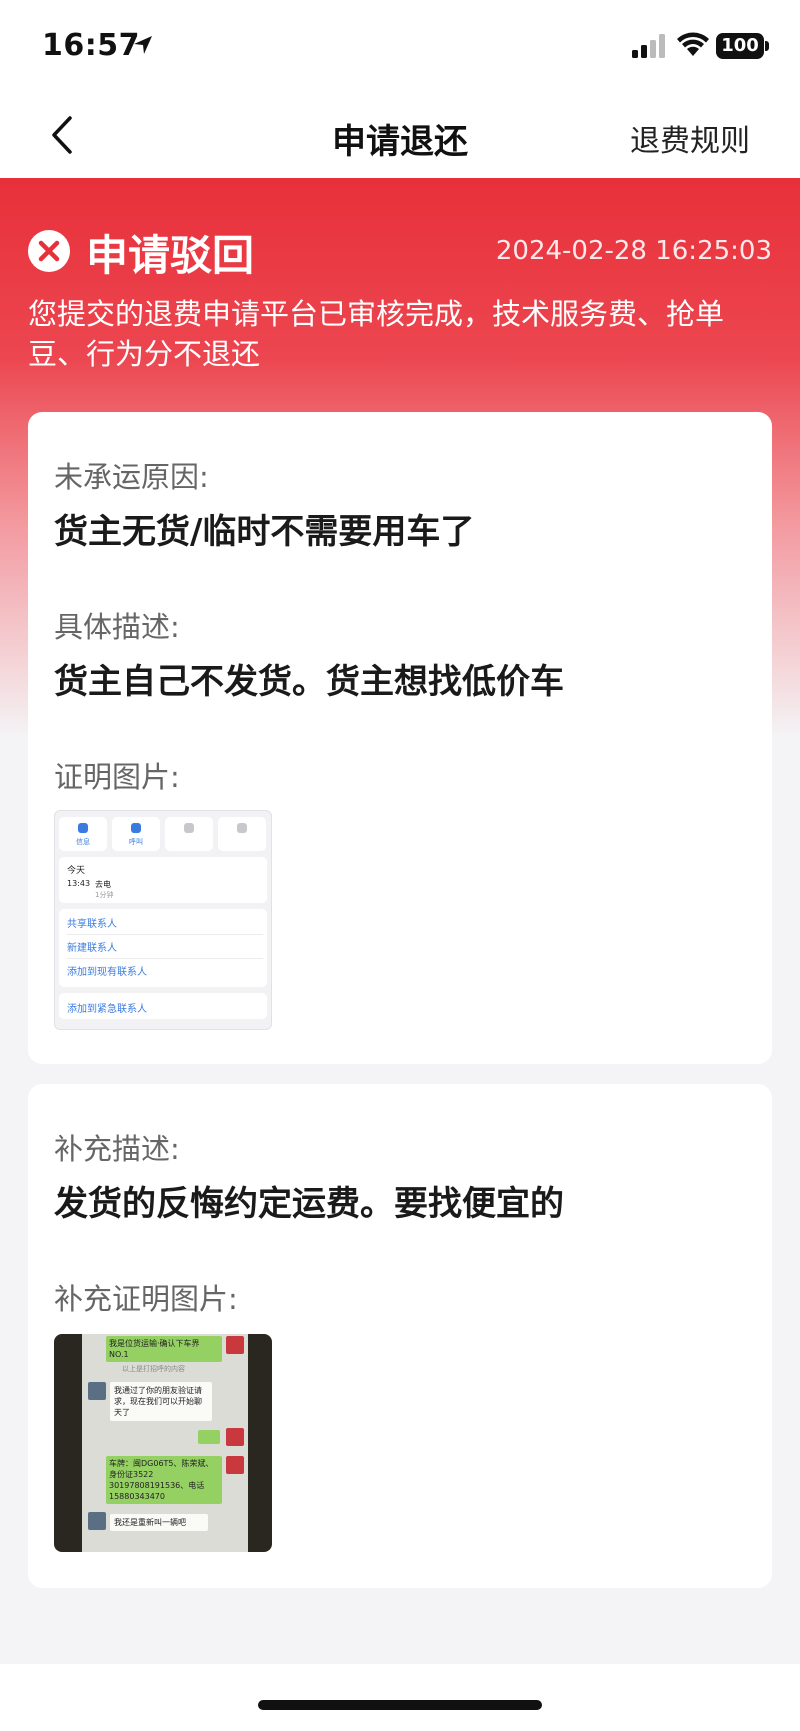 This screenshot has height=1731, width=800. Describe the element at coordinates (83, 834) in the screenshot. I see `message-action: 信息` at that location.